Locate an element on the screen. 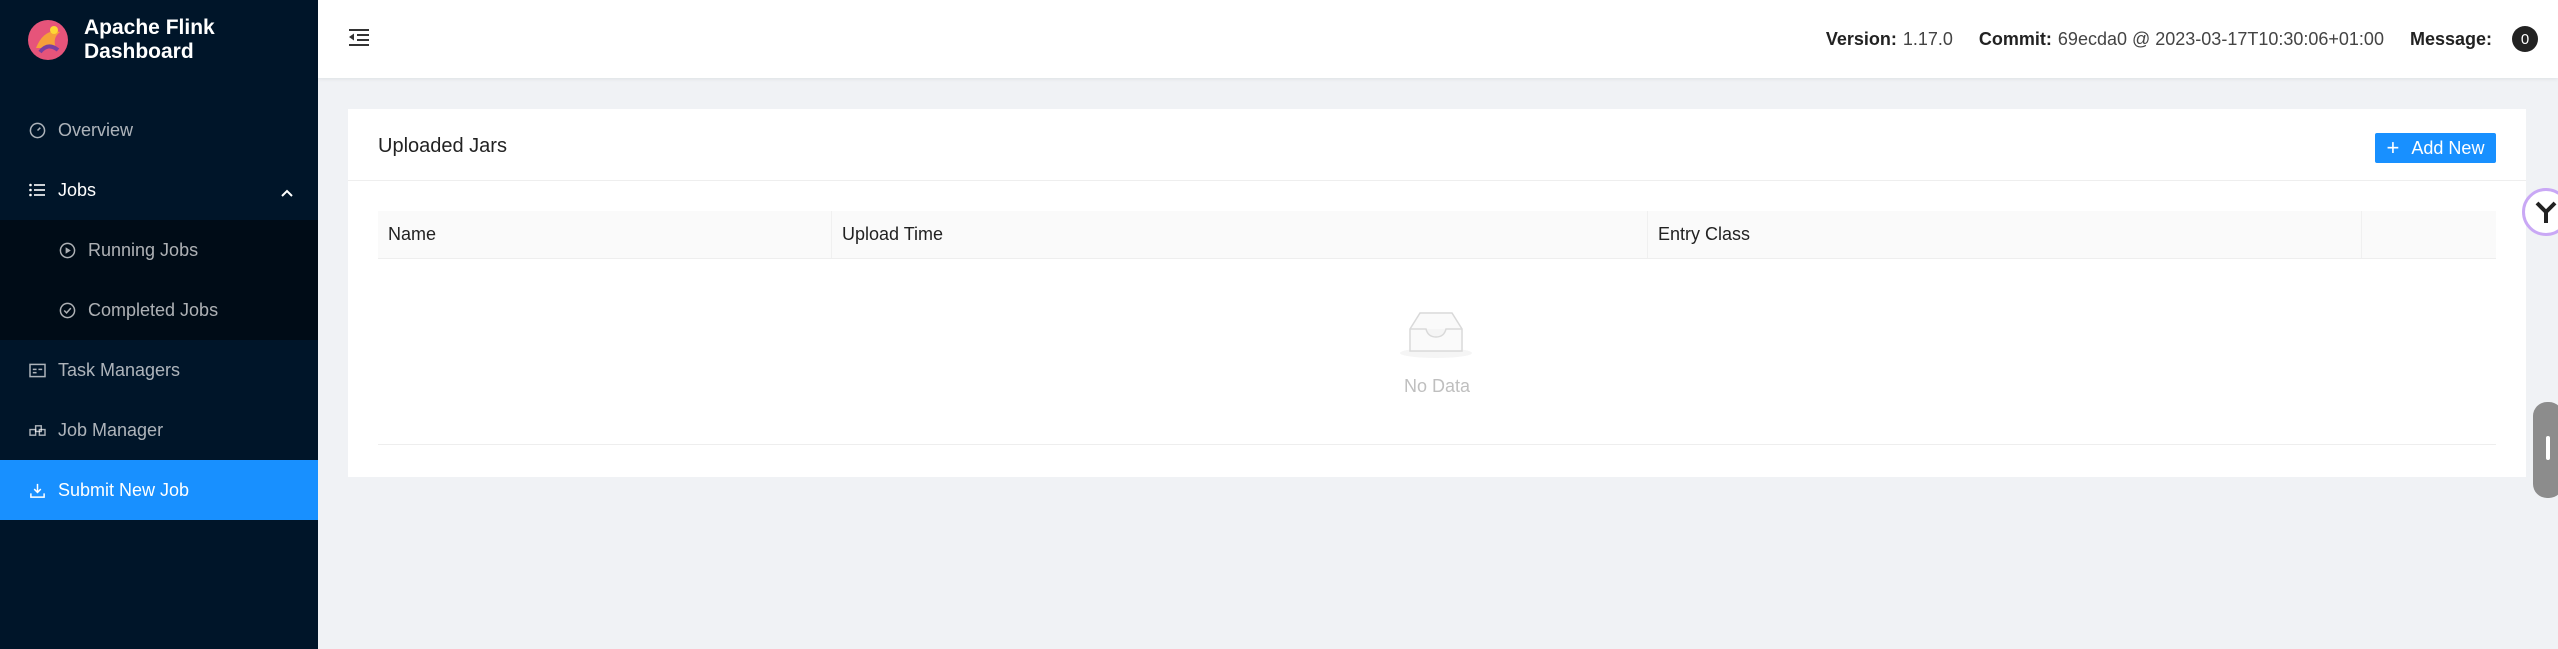  commit-label: Commit: is located at coordinates (2015, 38).